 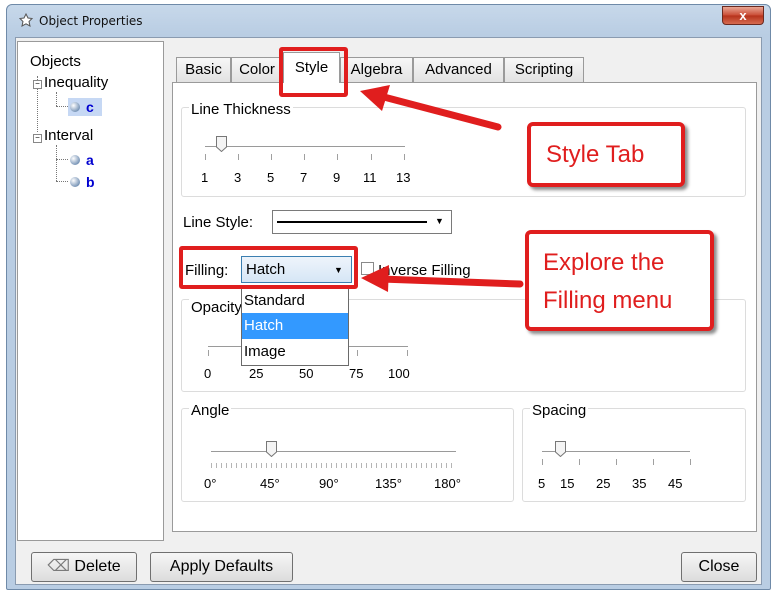 What do you see at coordinates (221, 567) in the screenshot?
I see `apply-defaults-button: Apply Defaults` at bounding box center [221, 567].